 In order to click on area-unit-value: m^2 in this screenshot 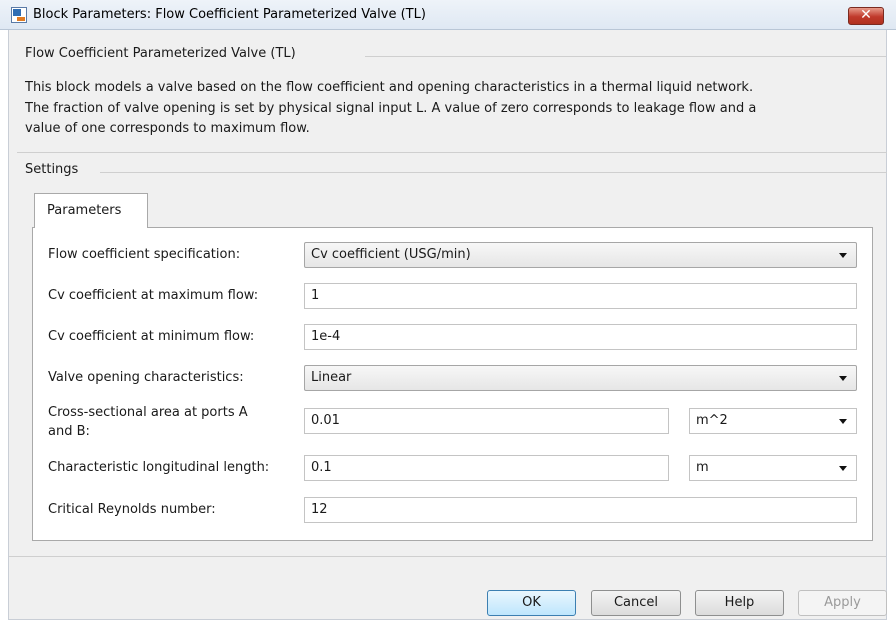, I will do `click(712, 420)`.